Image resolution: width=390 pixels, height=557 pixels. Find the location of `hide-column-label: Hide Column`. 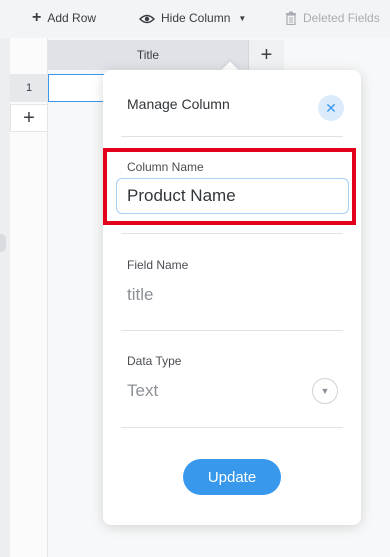

hide-column-label: Hide Column is located at coordinates (196, 18).